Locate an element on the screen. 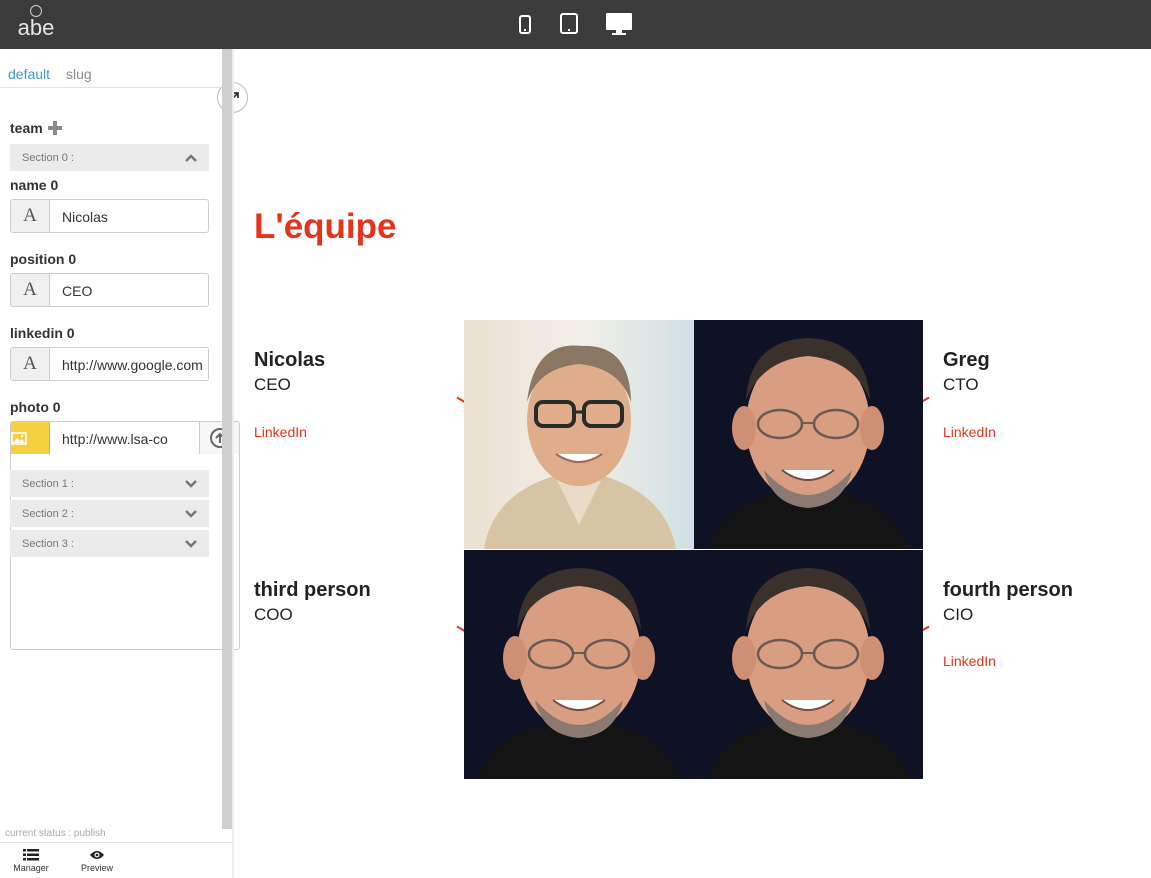 The width and height of the screenshot is (1151, 878). desktop-device-icon is located at coordinates (619, 24).